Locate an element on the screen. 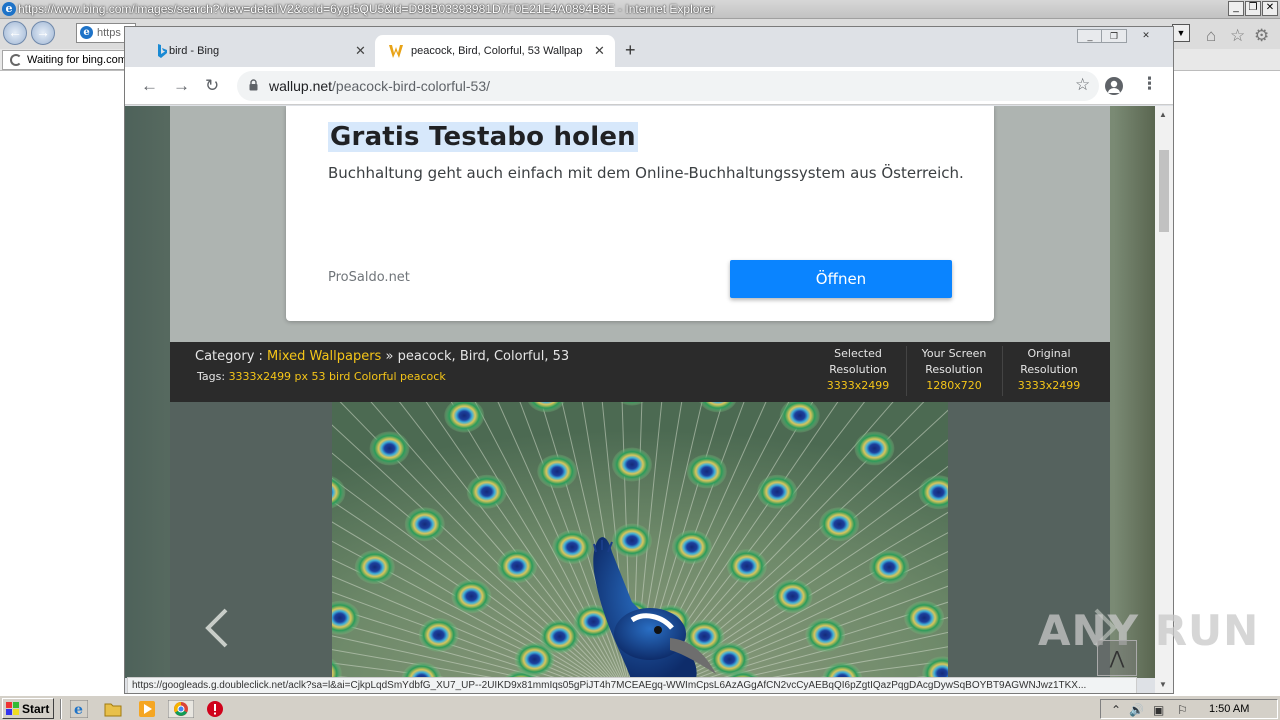 Image resolution: width=1280 pixels, height=720 pixels. anyrun-watermark: ANY RUN is located at coordinates (1149, 630).